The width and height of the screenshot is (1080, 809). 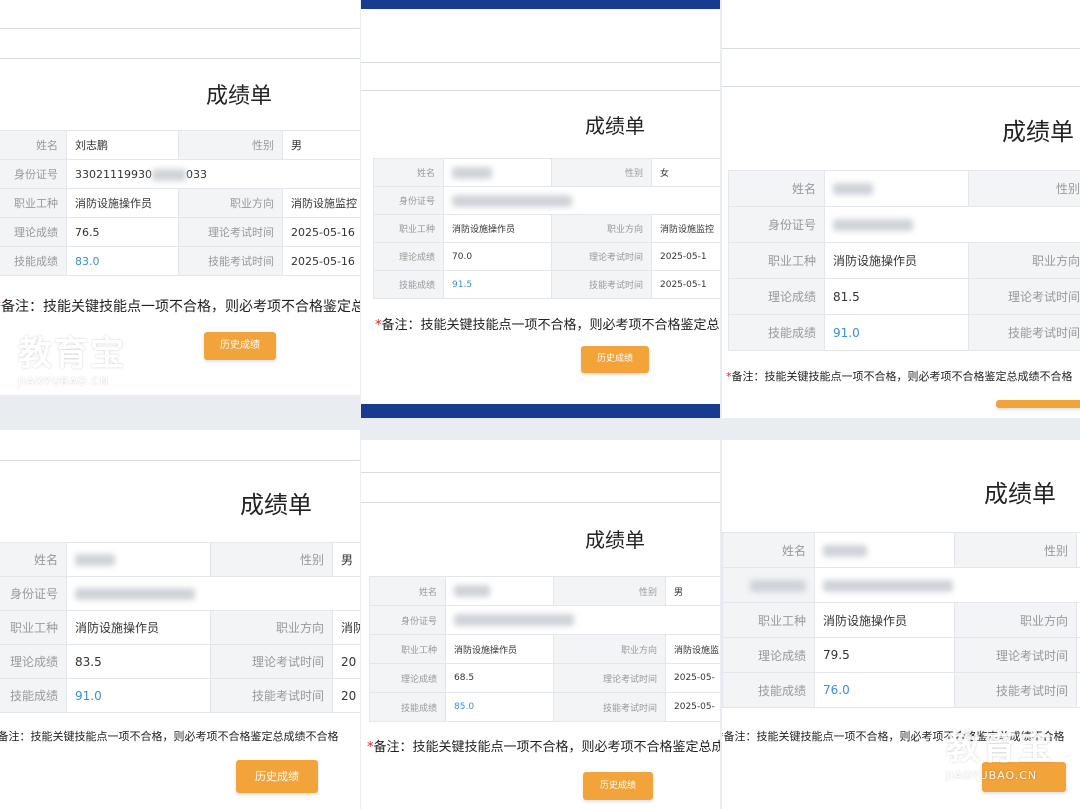 What do you see at coordinates (1078, 690) in the screenshot?
I see `value-skill-time` at bounding box center [1078, 690].